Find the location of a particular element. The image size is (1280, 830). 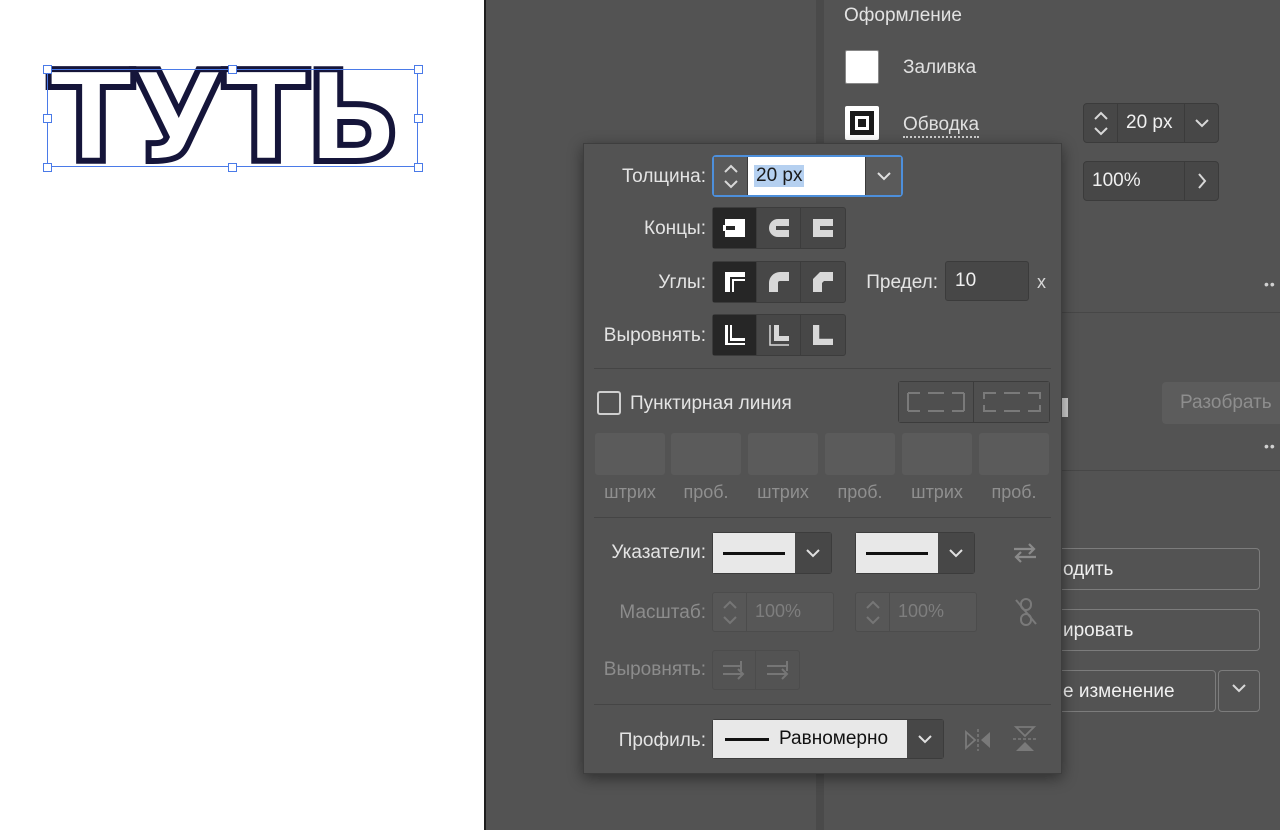

butt-cap-icon is located at coordinates (735, 228).